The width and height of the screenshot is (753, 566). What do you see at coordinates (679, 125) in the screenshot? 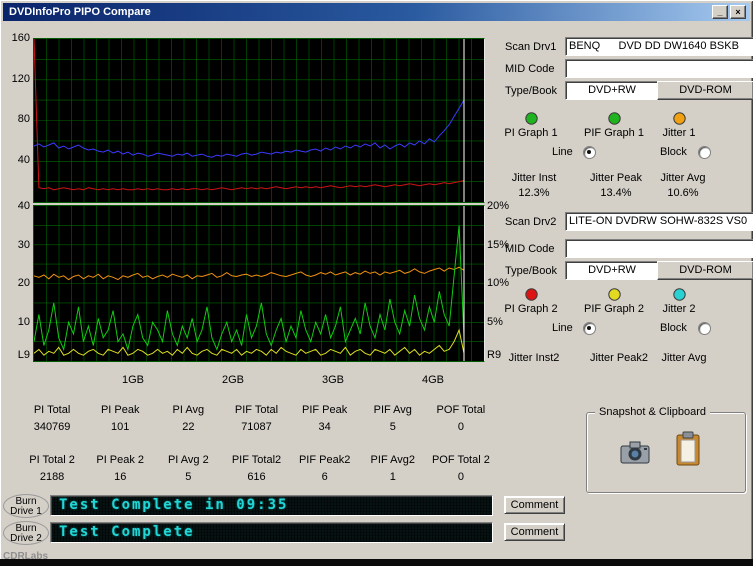
I see `jitter1-legend: Jitter 1` at bounding box center [679, 125].